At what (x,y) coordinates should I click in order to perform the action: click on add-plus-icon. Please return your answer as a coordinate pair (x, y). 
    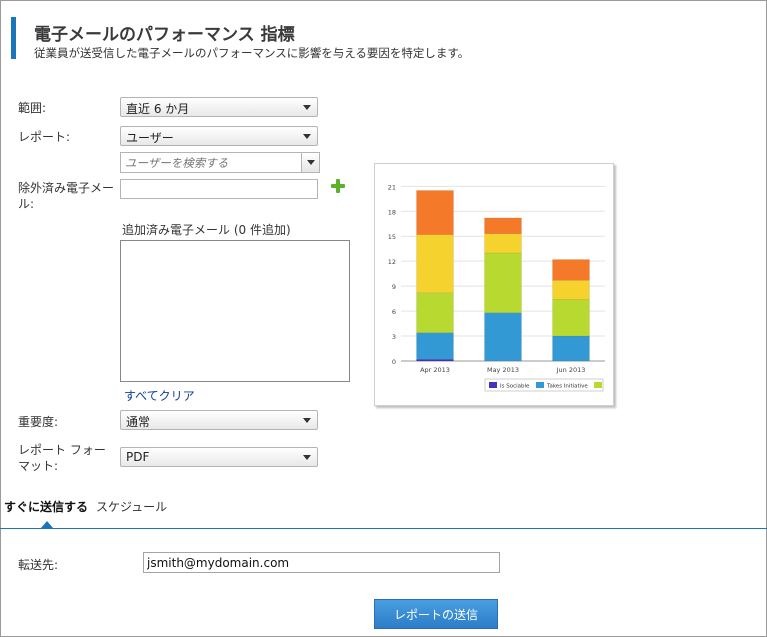
    Looking at the image, I should click on (338, 186).